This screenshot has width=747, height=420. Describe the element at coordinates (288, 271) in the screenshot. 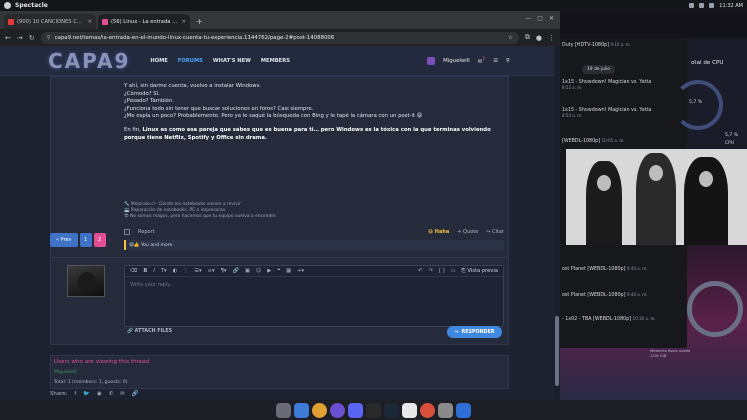

I see `table-icon: ▦` at that location.